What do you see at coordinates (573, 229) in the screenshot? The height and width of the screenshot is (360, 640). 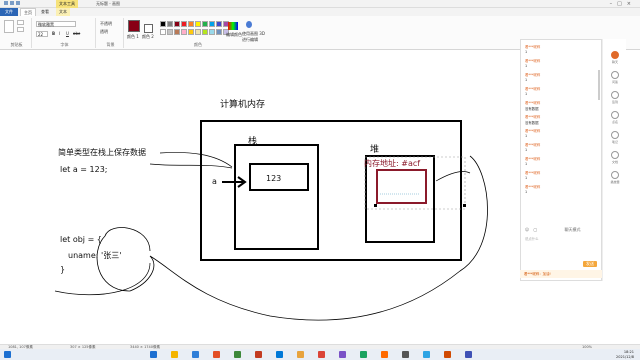 I see `chat-mode-select: 聊天模式` at bounding box center [573, 229].